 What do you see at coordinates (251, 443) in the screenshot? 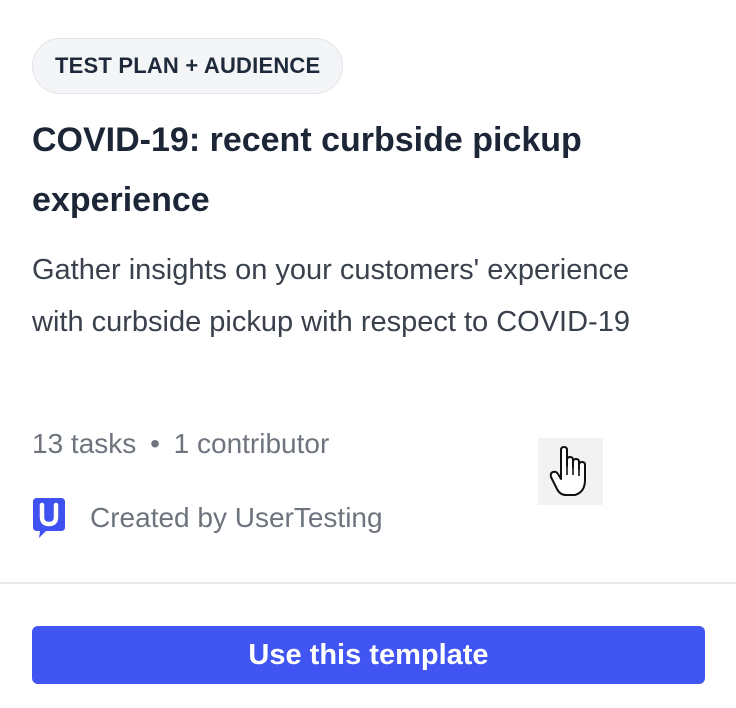
I see `contributor-count: 1 contributor` at bounding box center [251, 443].